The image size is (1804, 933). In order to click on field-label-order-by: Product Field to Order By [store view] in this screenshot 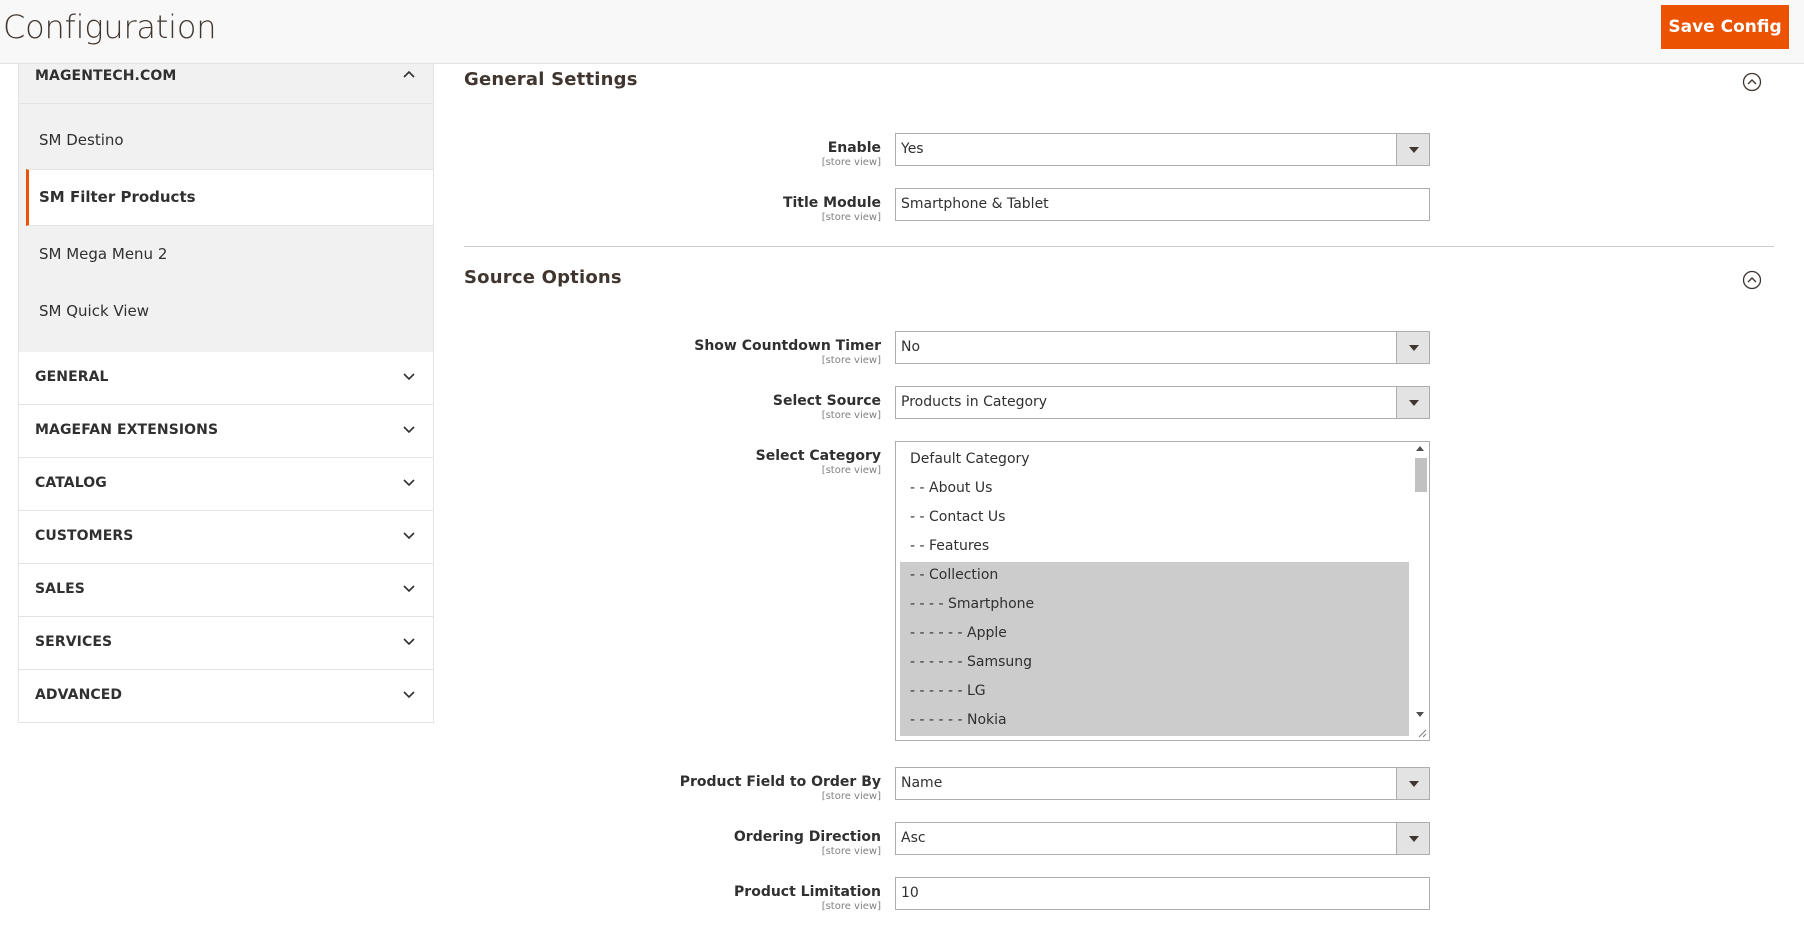, I will do `click(780, 788)`.